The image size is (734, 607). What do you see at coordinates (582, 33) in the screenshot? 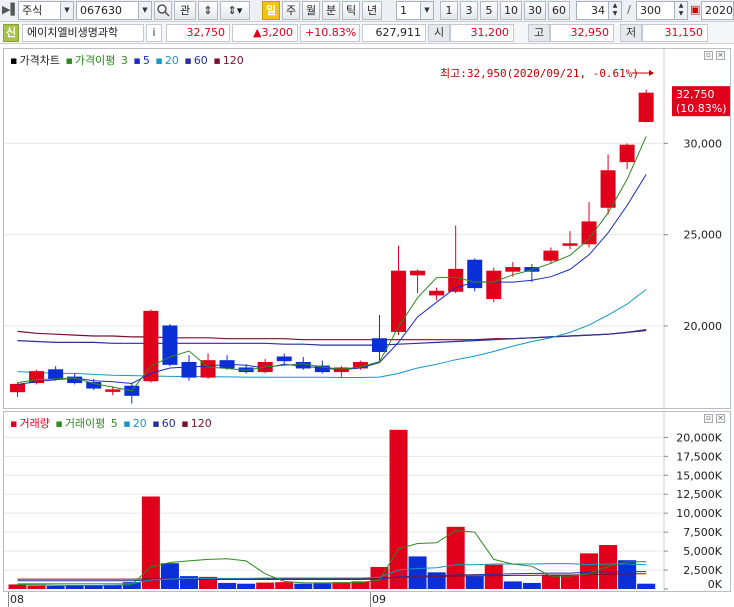
I see `high-price: 32,950` at bounding box center [582, 33].